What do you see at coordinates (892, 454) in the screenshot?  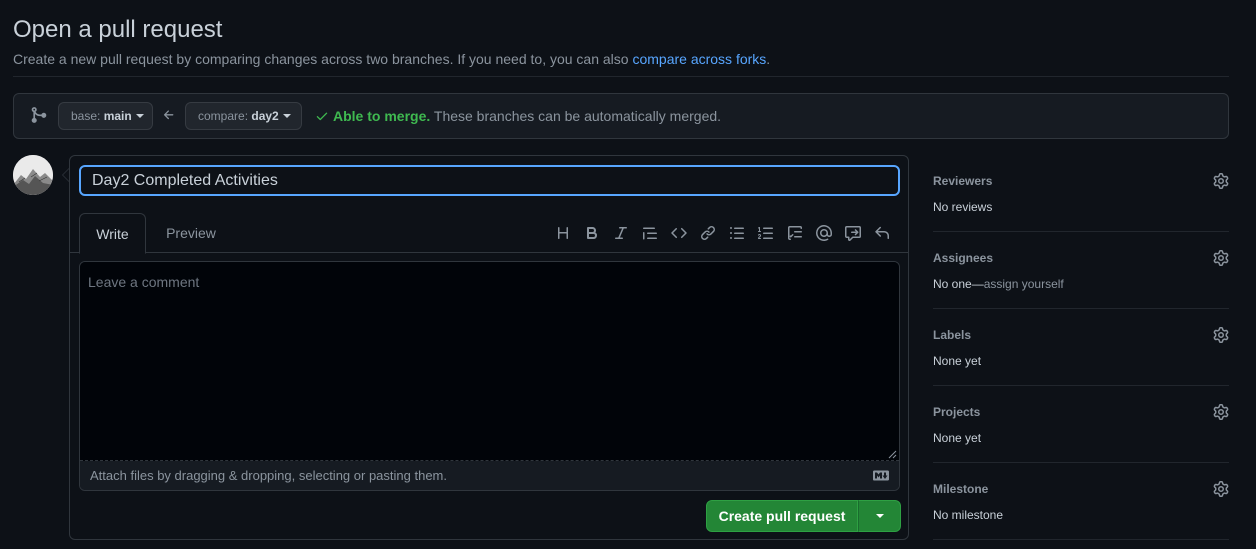 I see `resize-grip-icon` at bounding box center [892, 454].